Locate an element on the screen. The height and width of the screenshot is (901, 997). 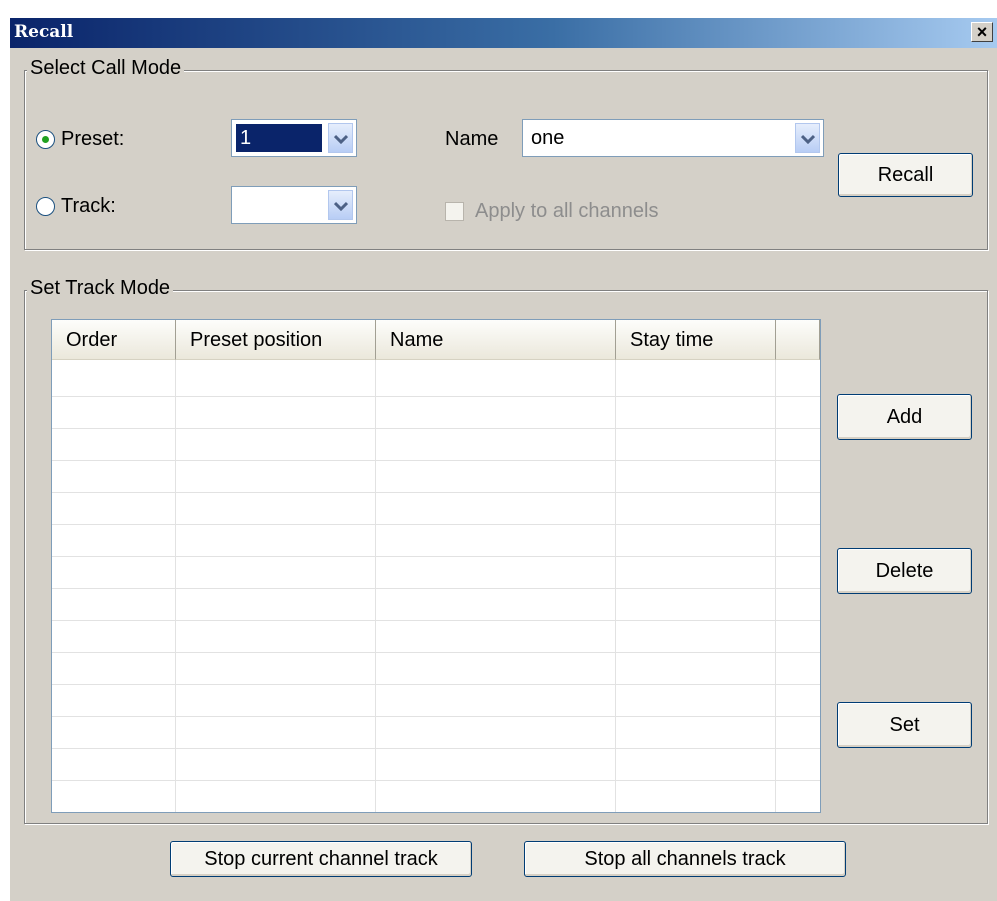
set-button: Set is located at coordinates (904, 725).